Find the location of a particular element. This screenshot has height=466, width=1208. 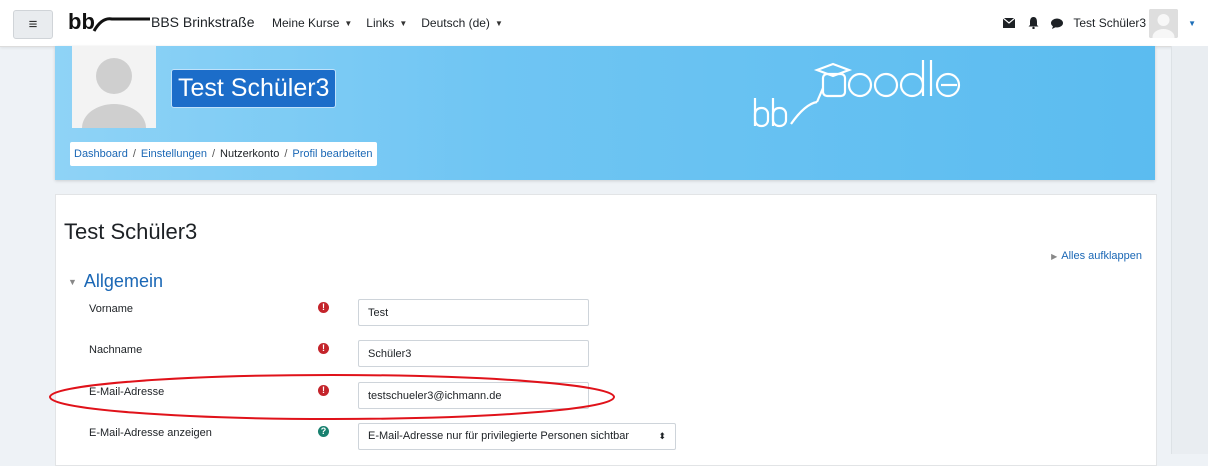

menu-item-meine-kurse: Meine Kurse ▼ is located at coordinates (312, 23).